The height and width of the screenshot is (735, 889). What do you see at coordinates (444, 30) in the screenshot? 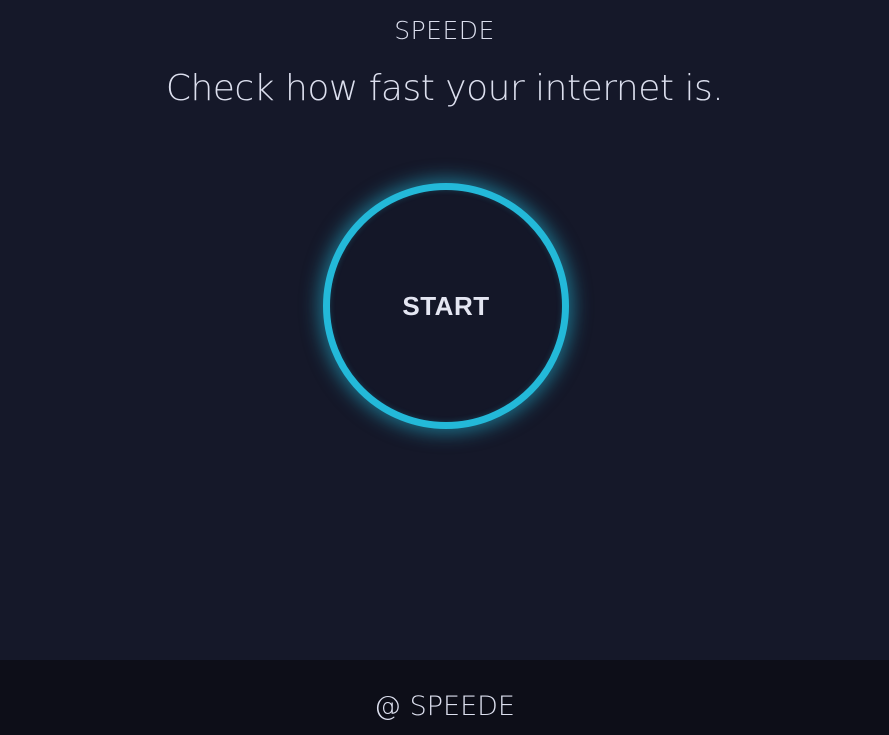
I see `brand-title: SPEEDE` at bounding box center [444, 30].